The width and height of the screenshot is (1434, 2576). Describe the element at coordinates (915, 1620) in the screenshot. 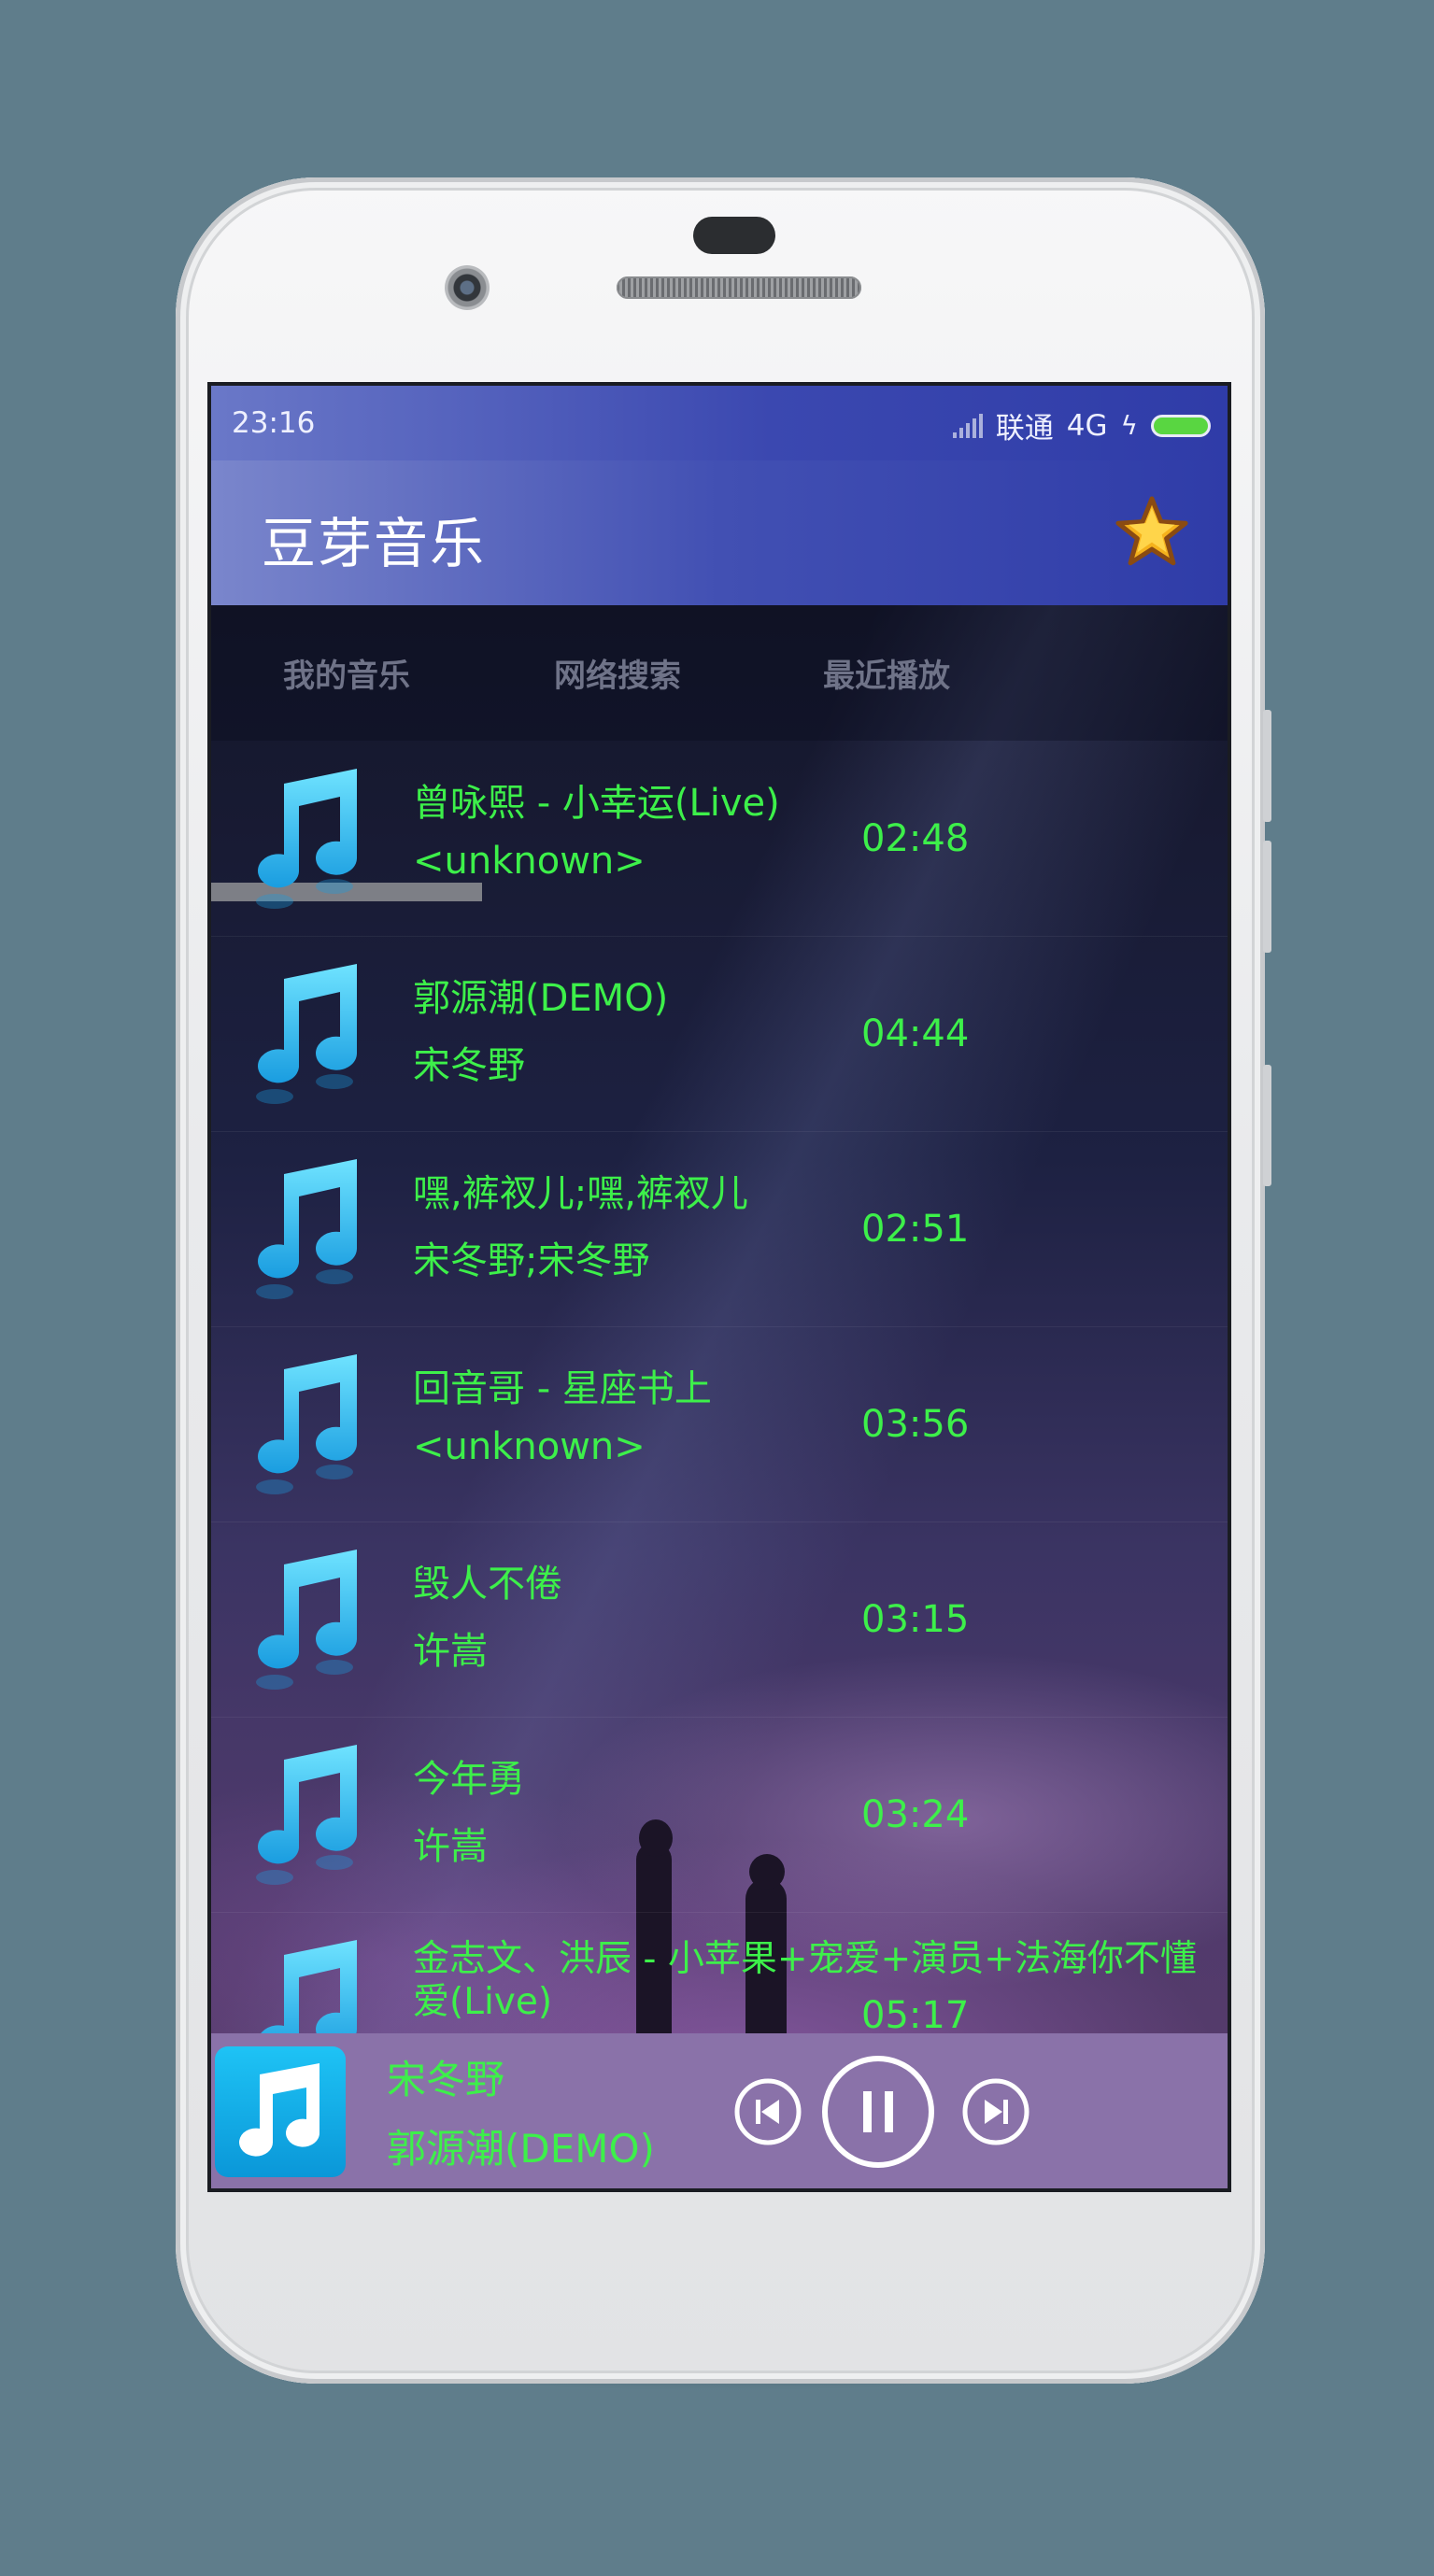

I see `song-duration: 03:15` at that location.